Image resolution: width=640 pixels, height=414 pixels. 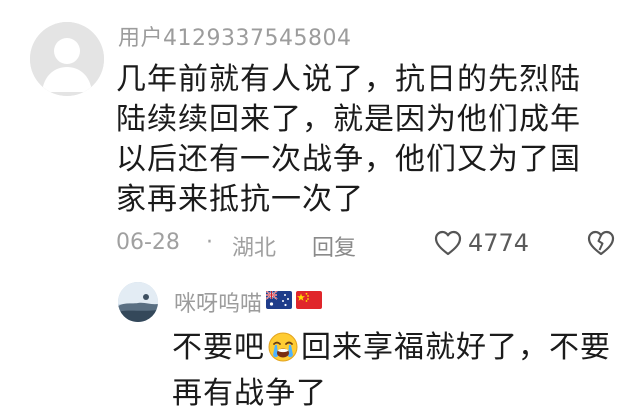 What do you see at coordinates (309, 302) in the screenshot?
I see `china-flag-icon` at bounding box center [309, 302].